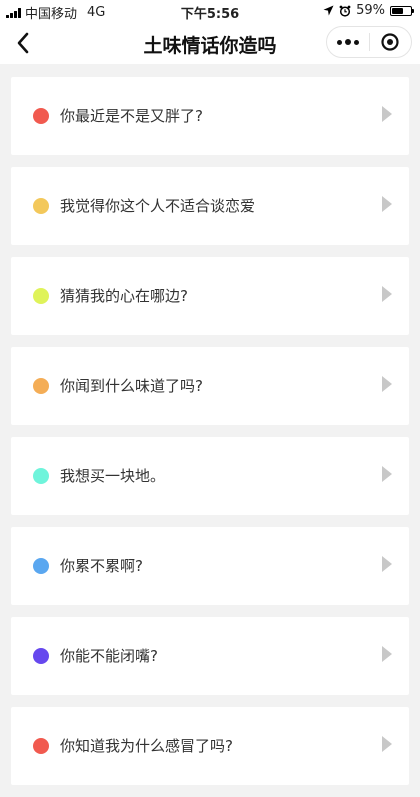 The image size is (420, 797). I want to click on more-dots-icon, so click(347, 42).